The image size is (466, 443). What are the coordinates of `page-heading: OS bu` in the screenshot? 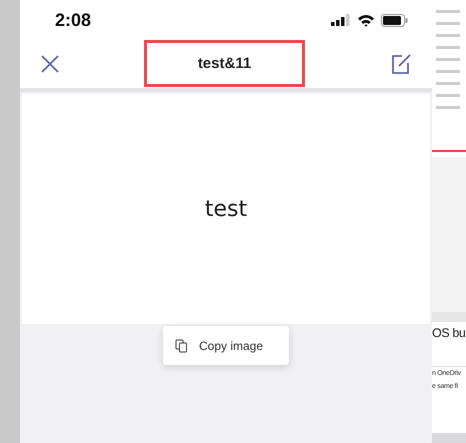 It's located at (449, 333).